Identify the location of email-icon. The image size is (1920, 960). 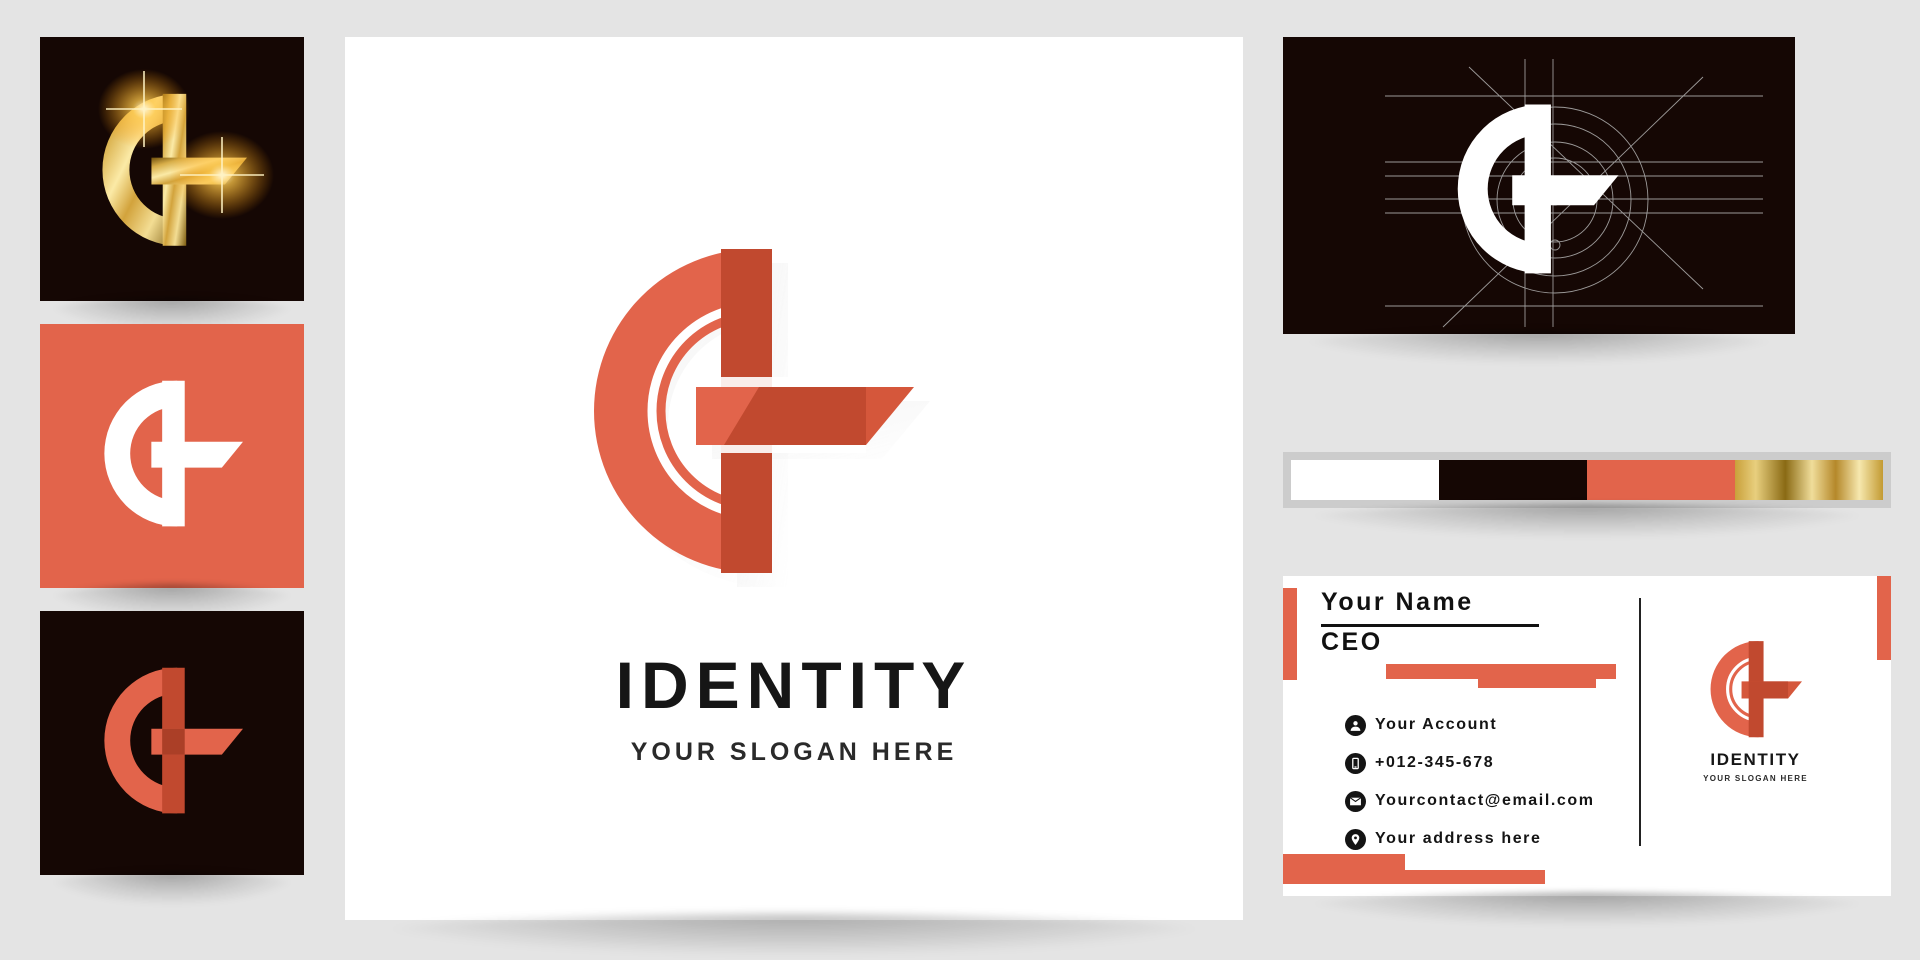
(1355, 801).